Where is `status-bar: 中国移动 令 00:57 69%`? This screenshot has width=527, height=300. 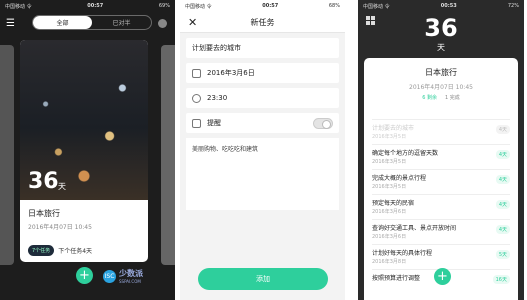
status-bar: 中国移动 令 00:57 69% is located at coordinates (87, 6).